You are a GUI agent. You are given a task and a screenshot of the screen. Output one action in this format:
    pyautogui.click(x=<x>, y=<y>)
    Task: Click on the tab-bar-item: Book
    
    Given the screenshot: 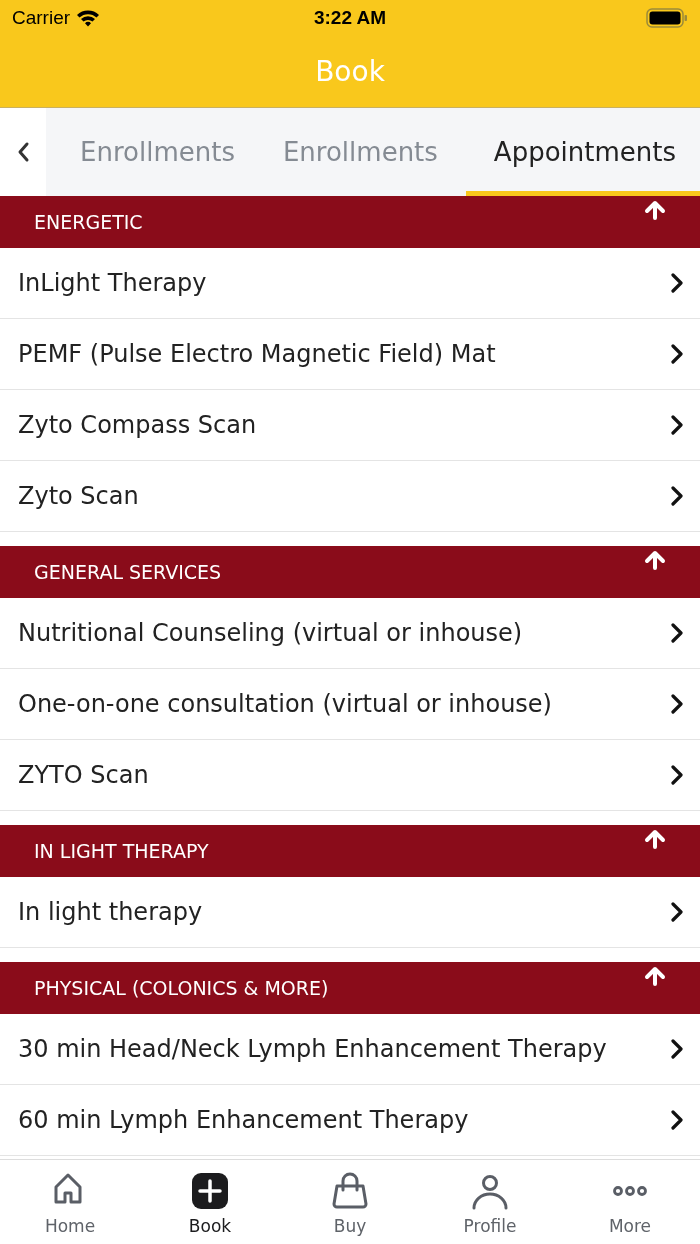 What is the action you would take?
    pyautogui.click(x=210, y=1202)
    